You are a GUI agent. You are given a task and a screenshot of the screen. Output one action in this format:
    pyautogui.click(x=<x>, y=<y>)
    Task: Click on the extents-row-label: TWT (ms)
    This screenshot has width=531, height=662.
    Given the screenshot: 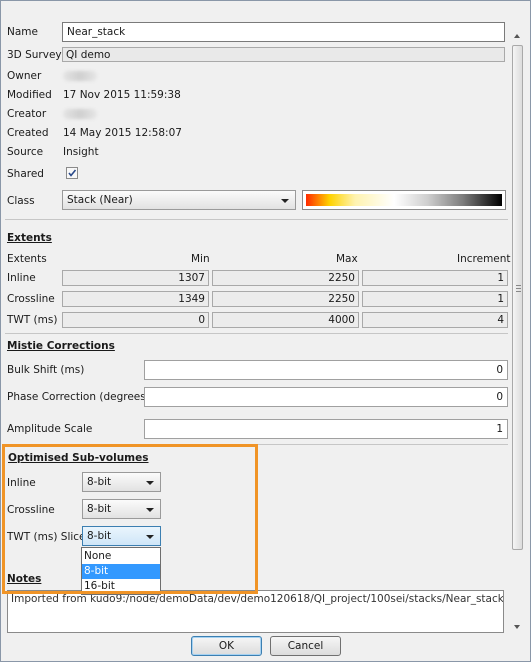 What is the action you would take?
    pyautogui.click(x=32, y=320)
    